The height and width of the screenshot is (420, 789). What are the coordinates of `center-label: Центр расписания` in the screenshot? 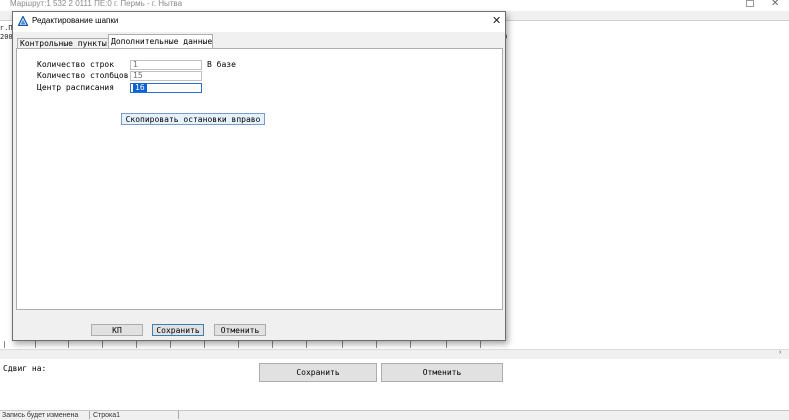 It's located at (76, 87).